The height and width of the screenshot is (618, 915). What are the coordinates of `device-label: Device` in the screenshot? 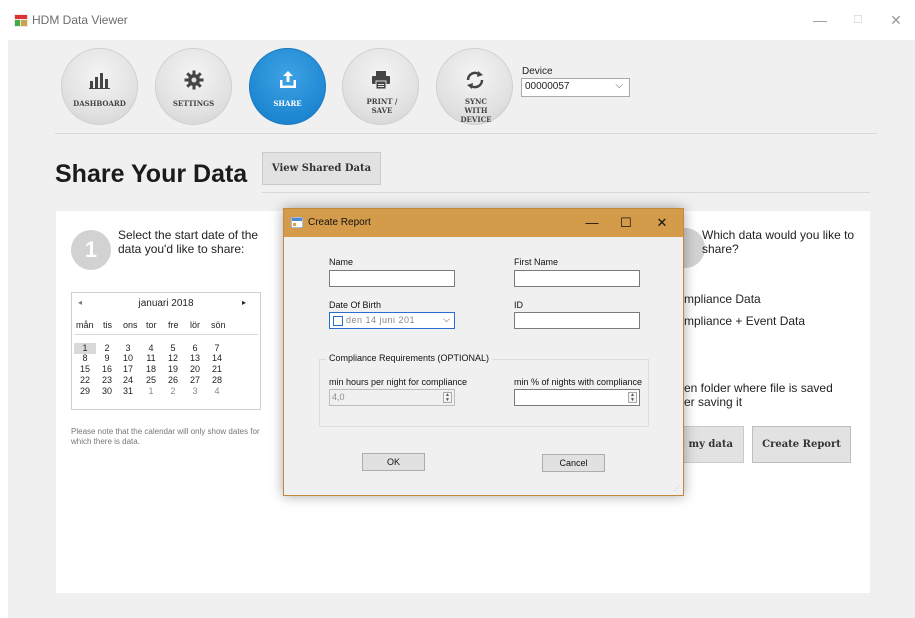 It's located at (537, 71).